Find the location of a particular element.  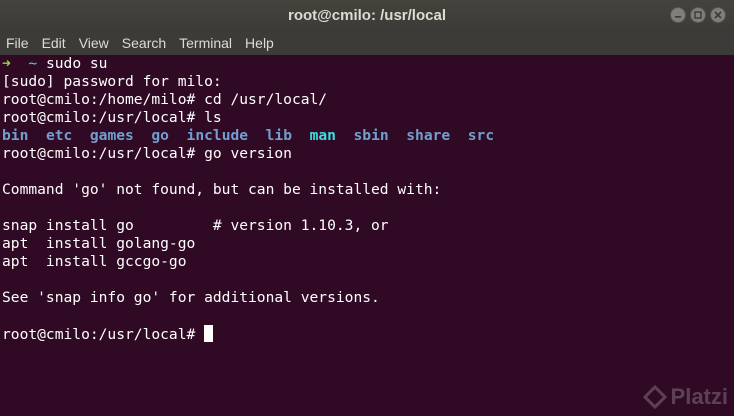

shell-prompt: root@cmilo:/usr/local# is located at coordinates (103, 334).